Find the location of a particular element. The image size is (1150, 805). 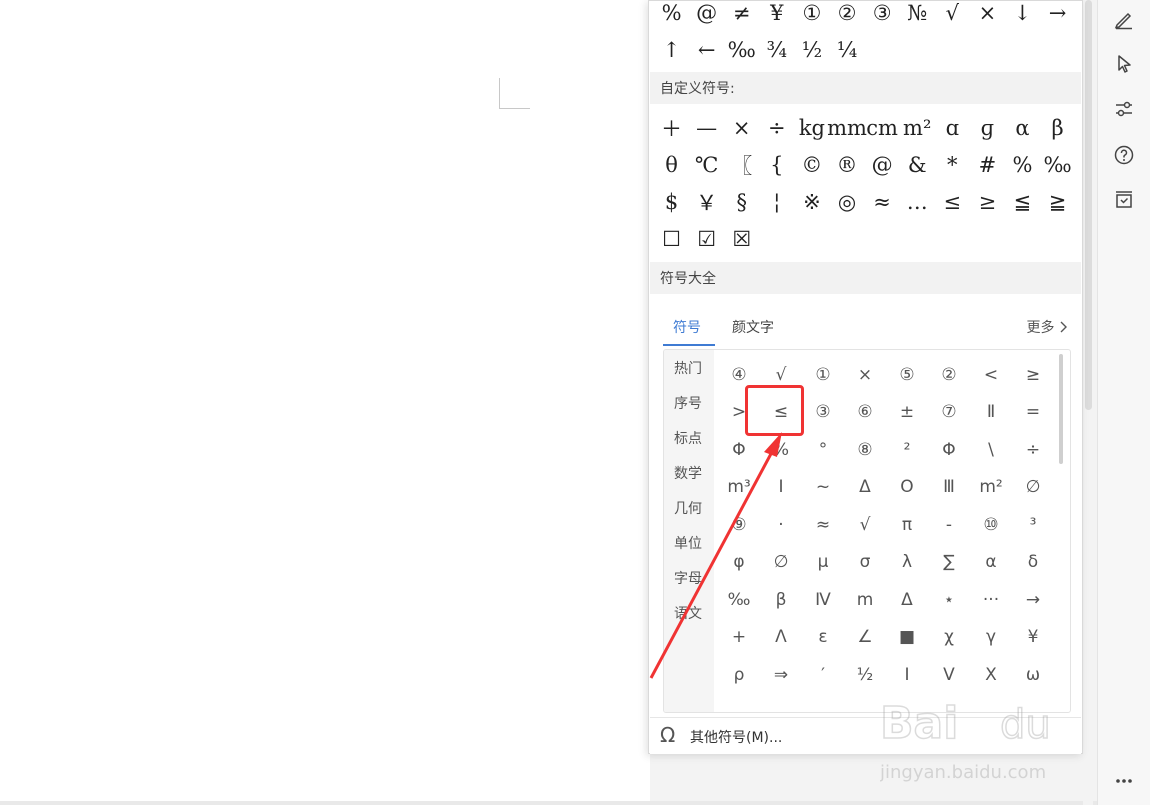

svg-text: Bai is located at coordinates (919, 723).